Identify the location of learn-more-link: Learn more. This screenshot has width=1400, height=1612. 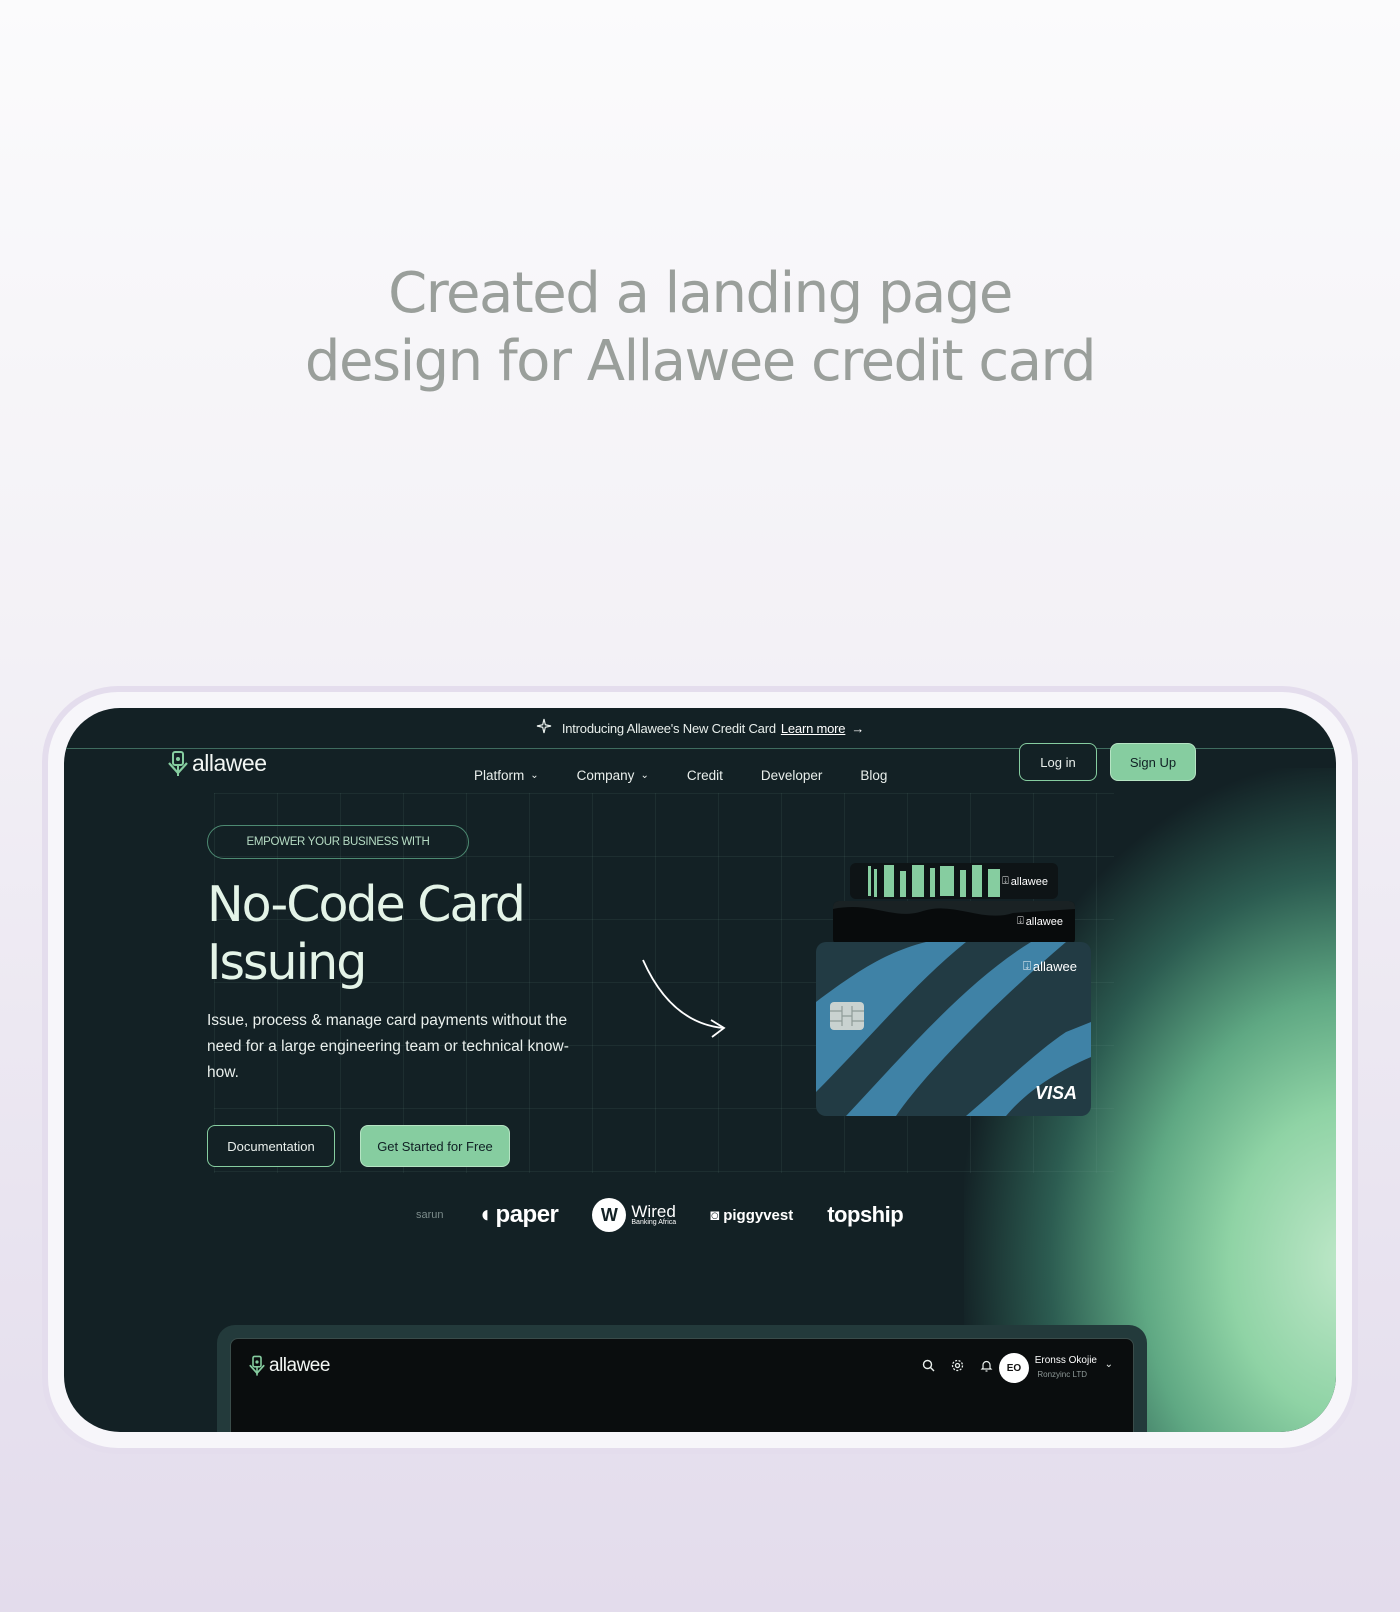
(813, 728).